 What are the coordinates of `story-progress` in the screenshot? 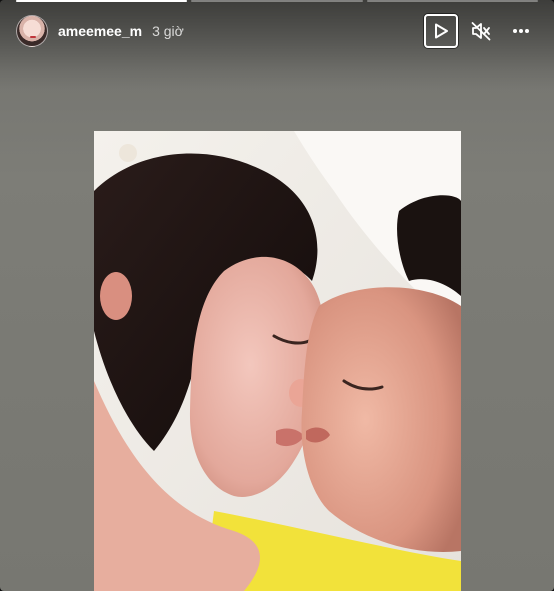 It's located at (277, 1).